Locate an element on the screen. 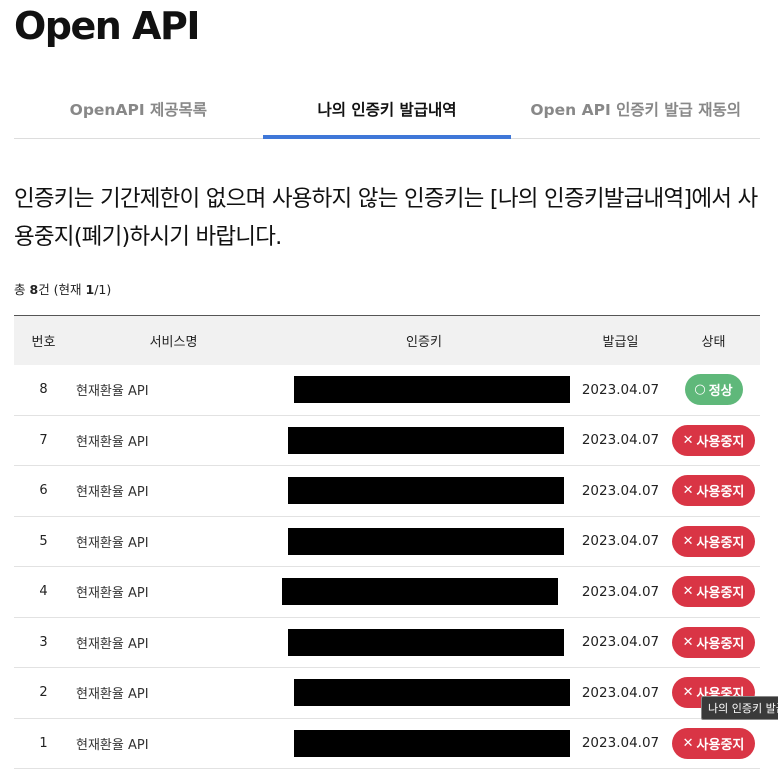 The height and width of the screenshot is (774, 778). cell-no: 3 is located at coordinates (43, 642).